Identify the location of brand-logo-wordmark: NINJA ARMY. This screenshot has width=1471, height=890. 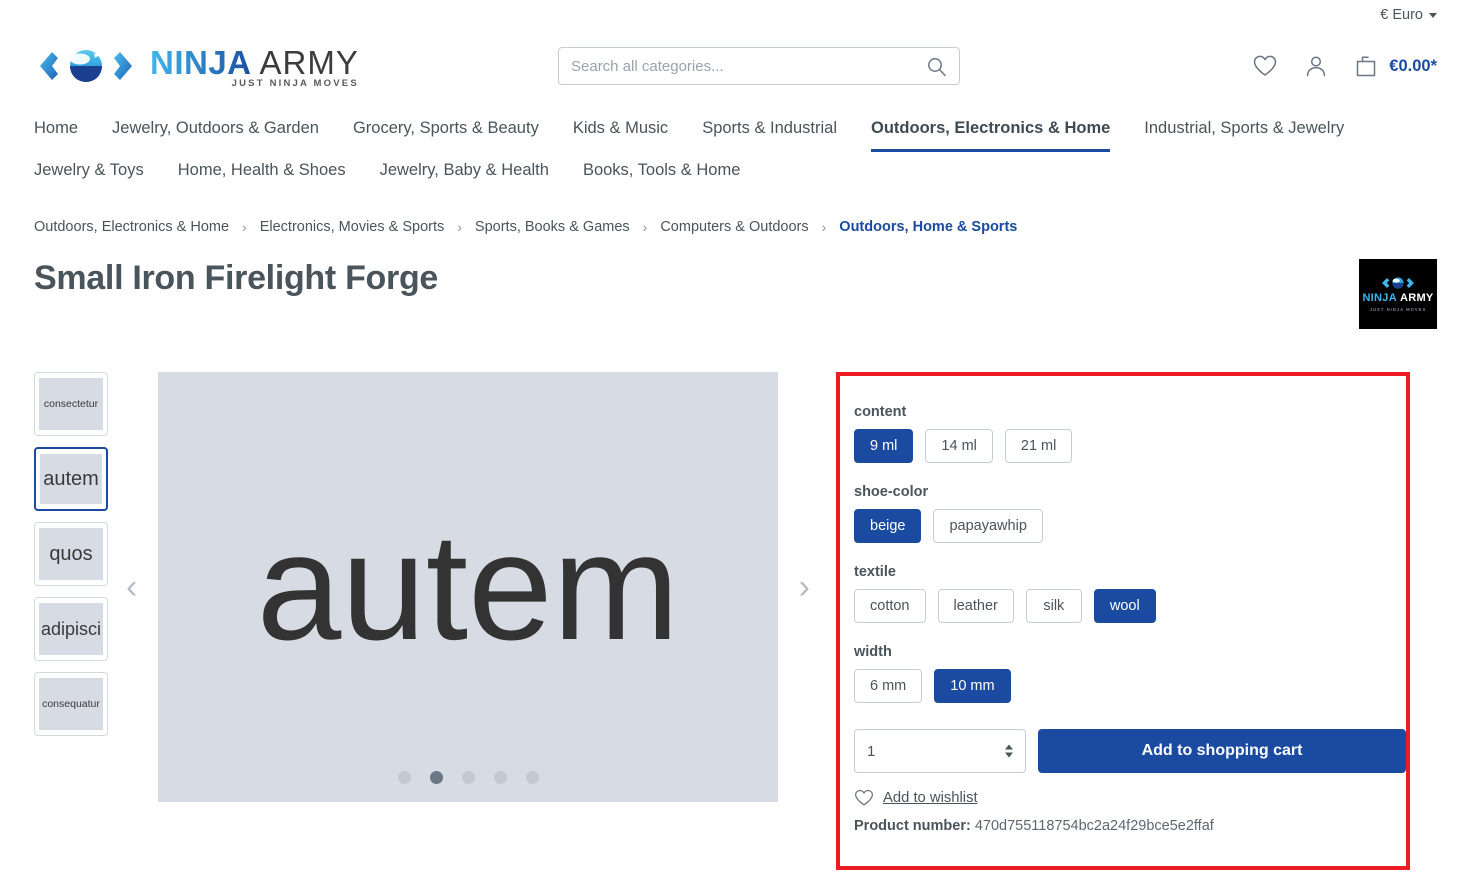
(1397, 298).